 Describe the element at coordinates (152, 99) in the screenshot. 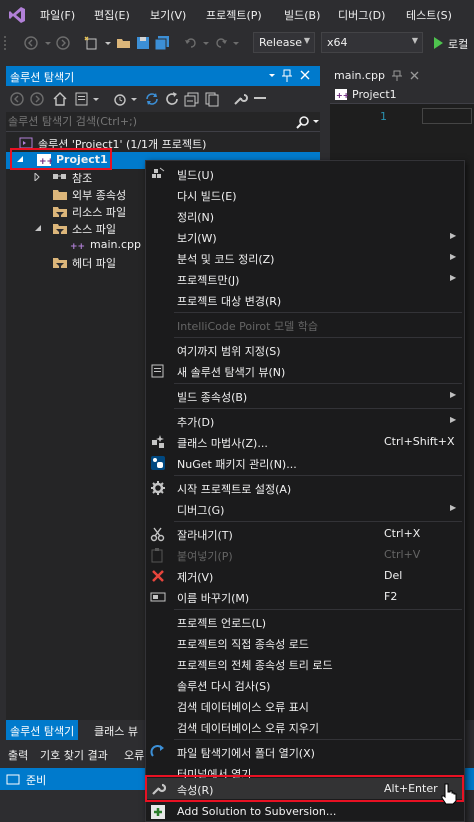

I see `sync-icon` at that location.